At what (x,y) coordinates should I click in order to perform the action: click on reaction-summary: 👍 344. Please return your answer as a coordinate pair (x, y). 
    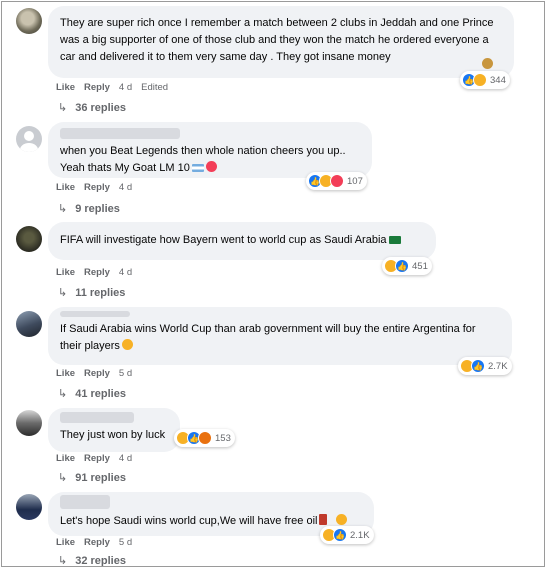
    Looking at the image, I should click on (485, 80).